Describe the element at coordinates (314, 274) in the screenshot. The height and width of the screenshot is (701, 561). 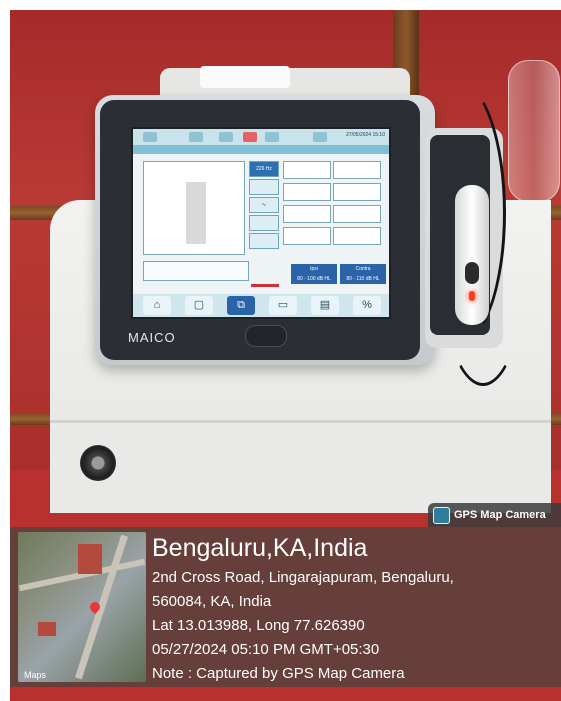
I see `ipsi-range: Ipsi 80 - 100 dB HL` at that location.